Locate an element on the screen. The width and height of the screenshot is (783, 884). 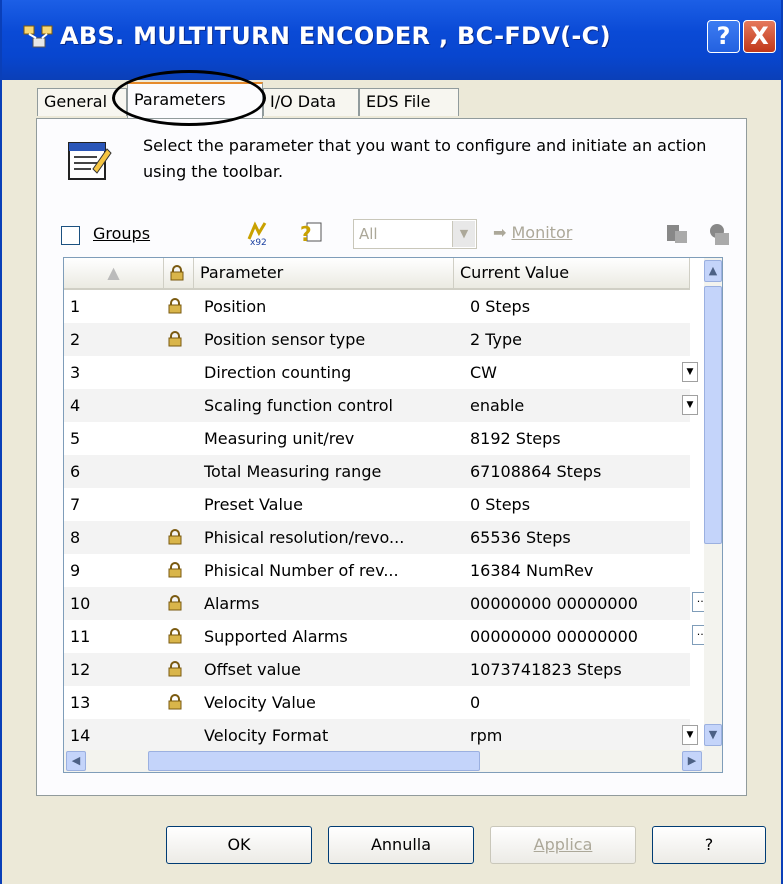
table-row: 1 Position 0 Steps is located at coordinates (377, 306).